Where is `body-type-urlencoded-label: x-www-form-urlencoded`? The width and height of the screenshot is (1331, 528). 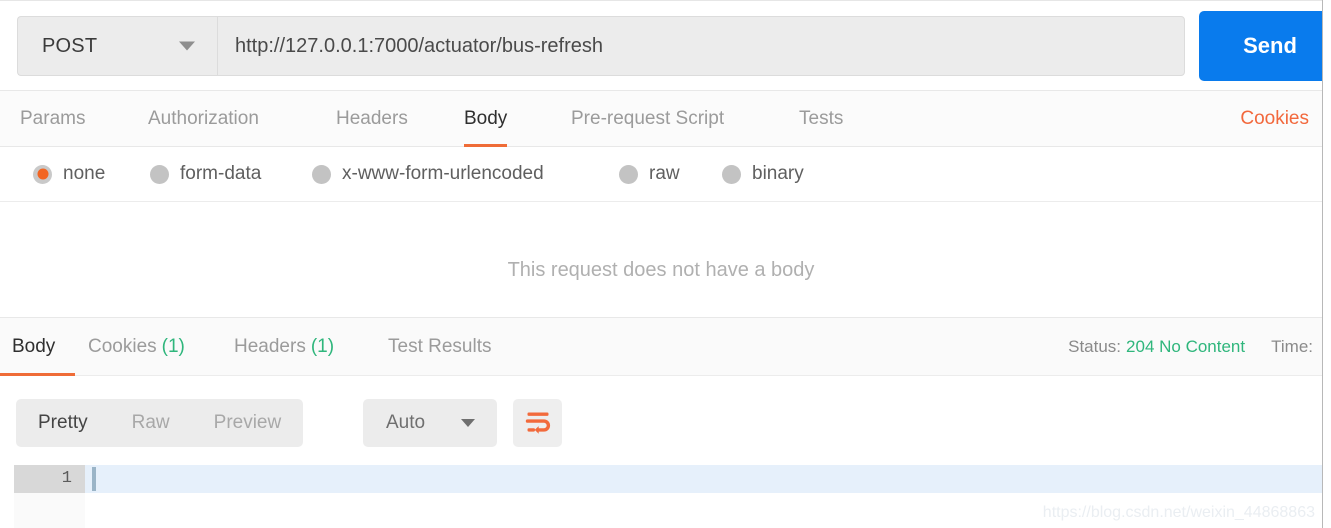 body-type-urlencoded-label: x-www-form-urlencoded is located at coordinates (443, 173).